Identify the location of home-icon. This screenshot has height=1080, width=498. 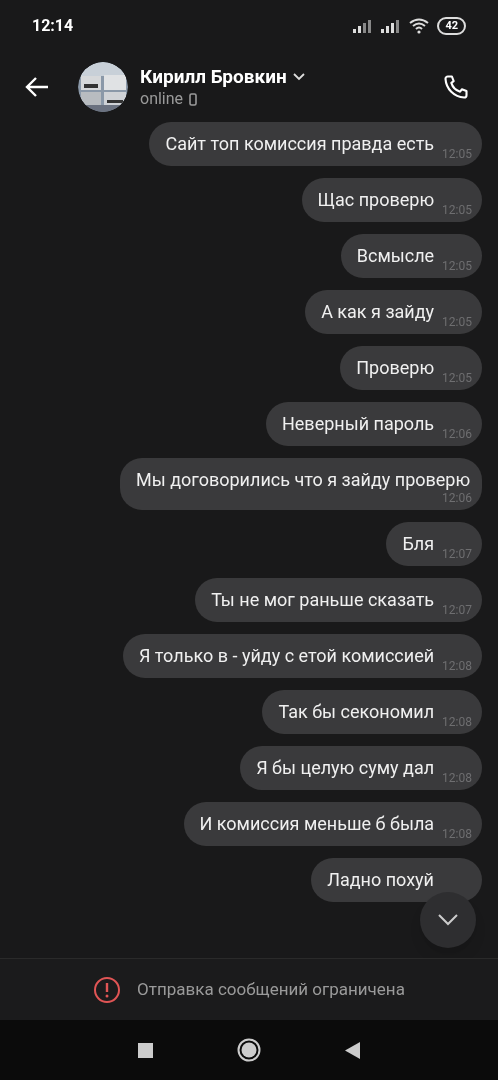
(249, 1050).